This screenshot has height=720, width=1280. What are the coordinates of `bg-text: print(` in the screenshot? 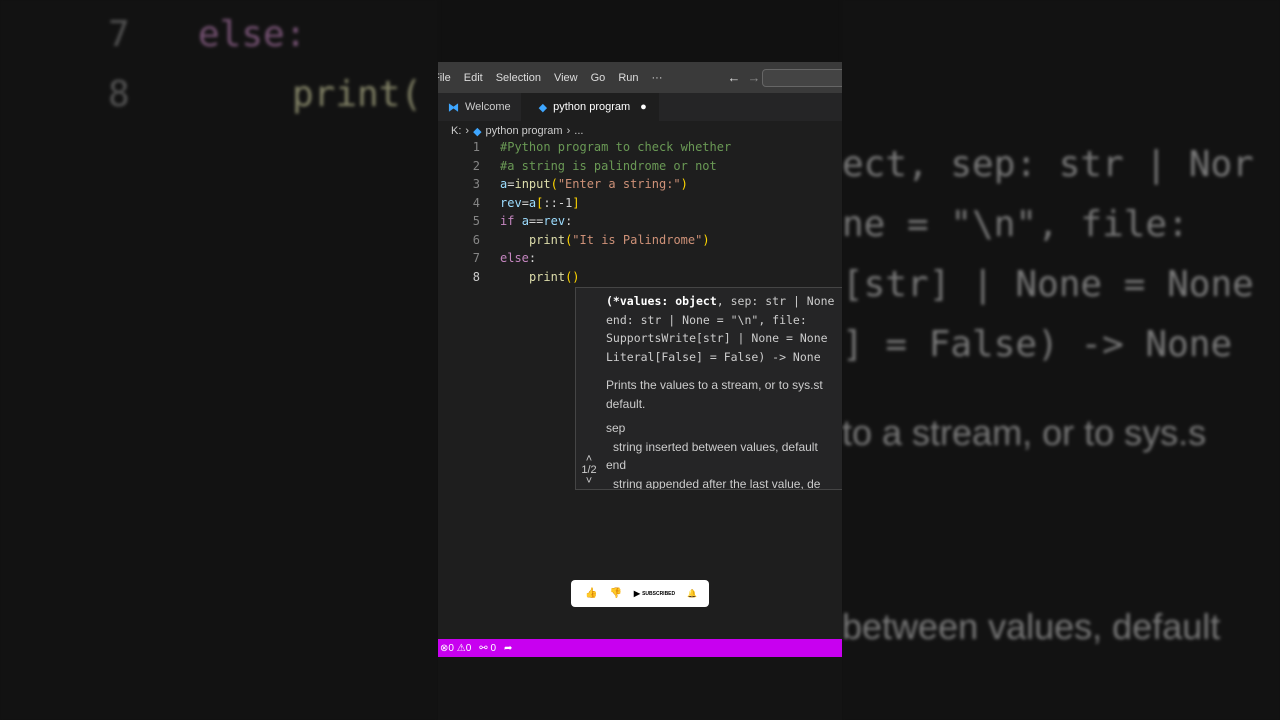 It's located at (357, 94).